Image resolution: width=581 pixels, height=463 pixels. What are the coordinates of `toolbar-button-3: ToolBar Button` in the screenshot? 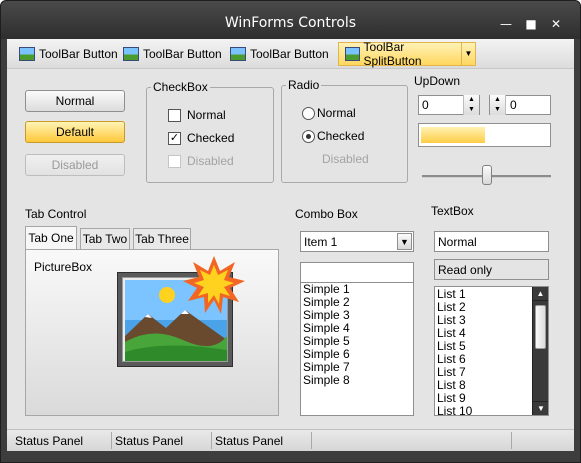 It's located at (279, 54).